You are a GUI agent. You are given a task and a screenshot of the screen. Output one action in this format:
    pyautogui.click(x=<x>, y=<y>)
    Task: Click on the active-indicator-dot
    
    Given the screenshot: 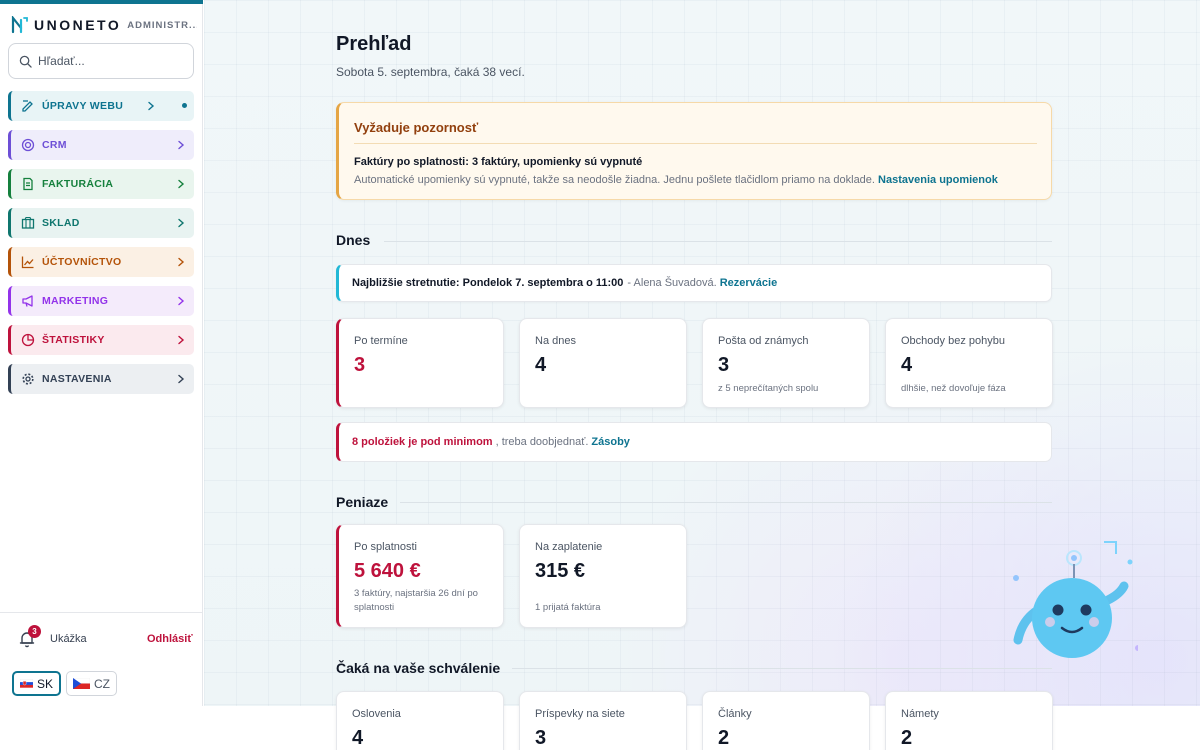 What is the action you would take?
    pyautogui.click(x=184, y=105)
    